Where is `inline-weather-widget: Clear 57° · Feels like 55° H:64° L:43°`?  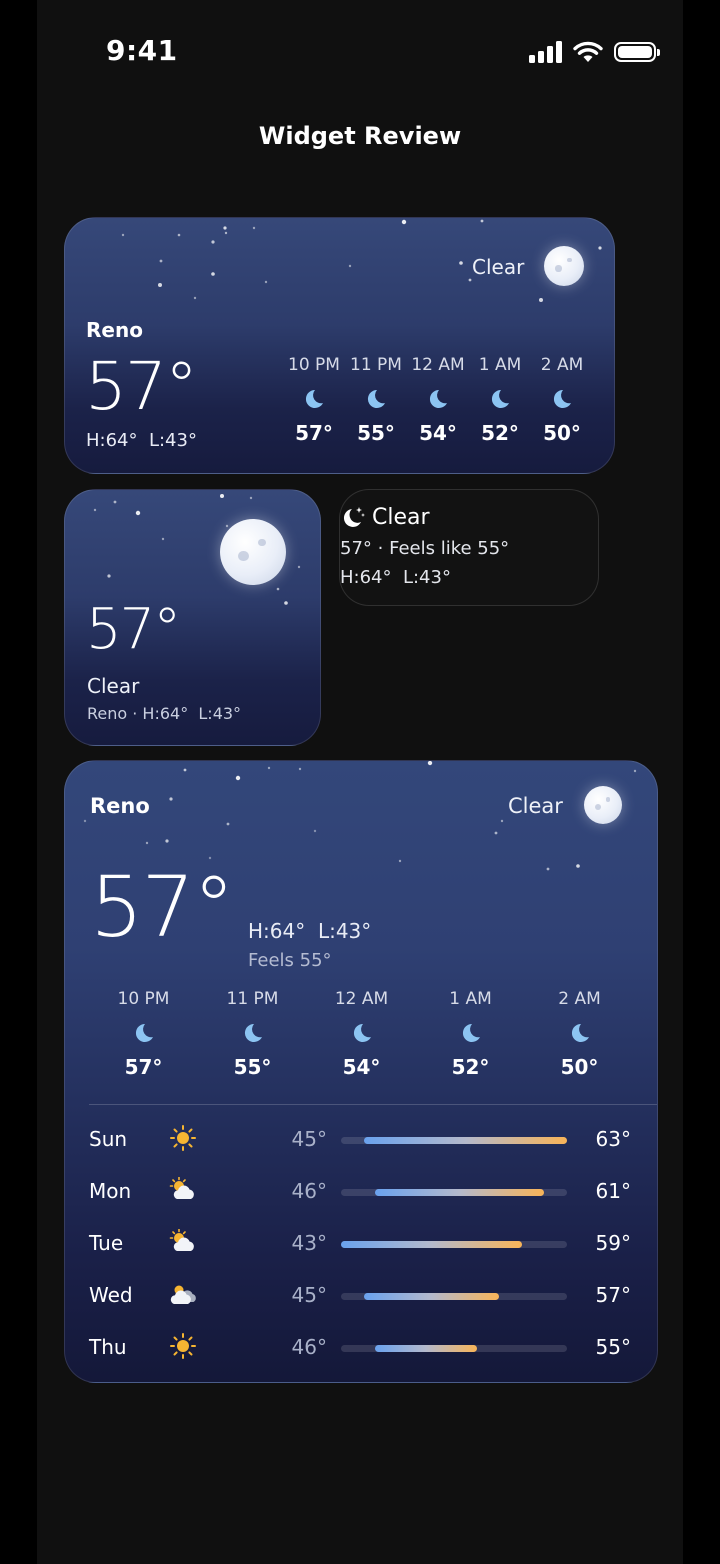 inline-weather-widget: Clear 57° · Feels like 55° H:64° L:43° is located at coordinates (469, 547).